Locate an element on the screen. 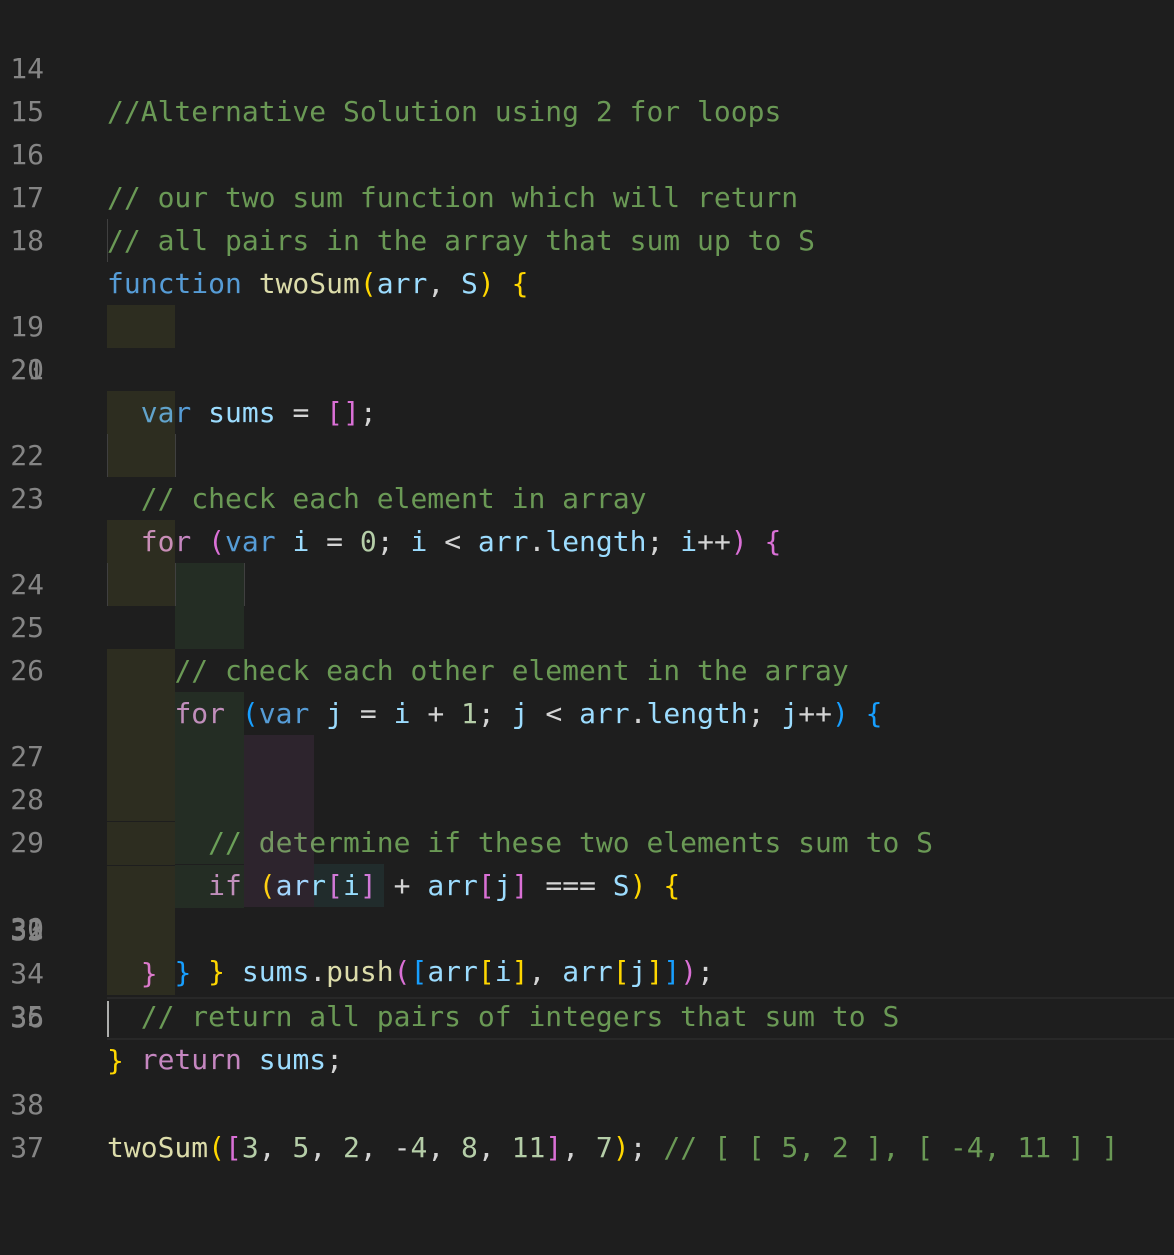 The height and width of the screenshot is (1255, 1174). code-line: 21 is located at coordinates (587, 345).